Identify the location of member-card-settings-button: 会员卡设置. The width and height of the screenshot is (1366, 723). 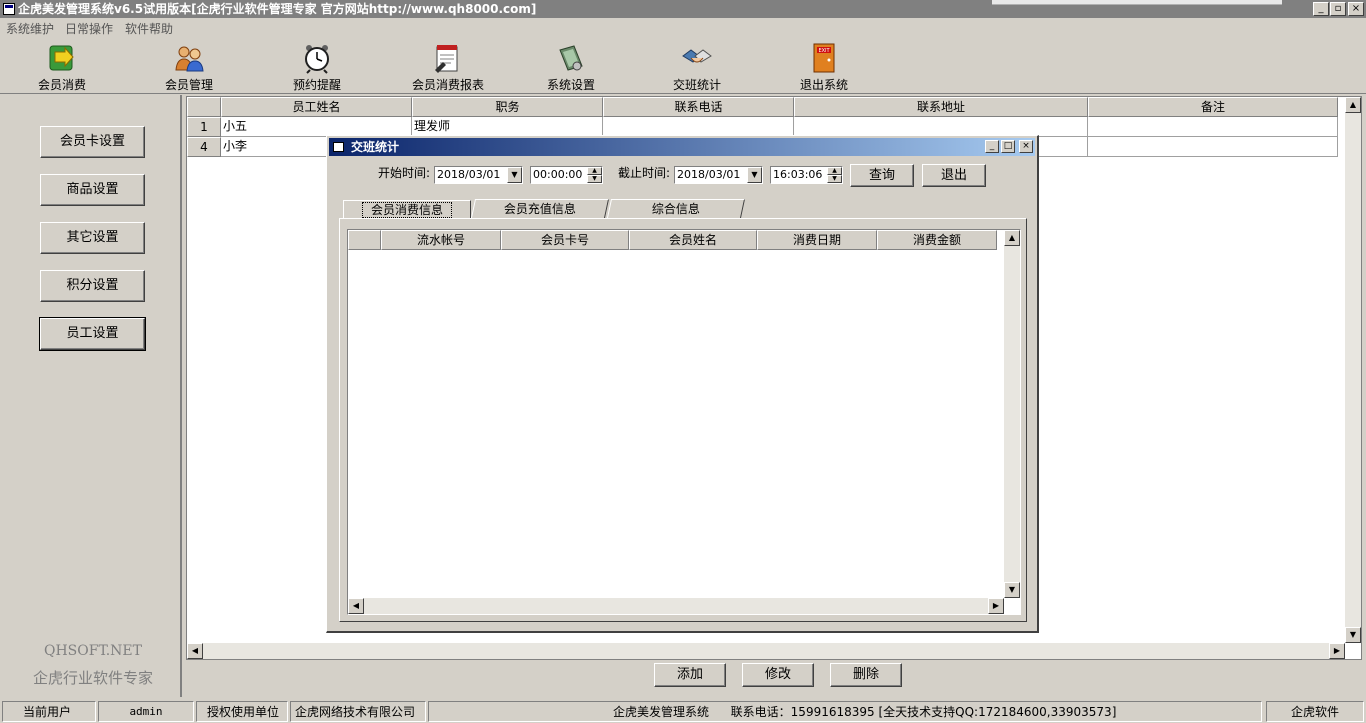
(92, 142).